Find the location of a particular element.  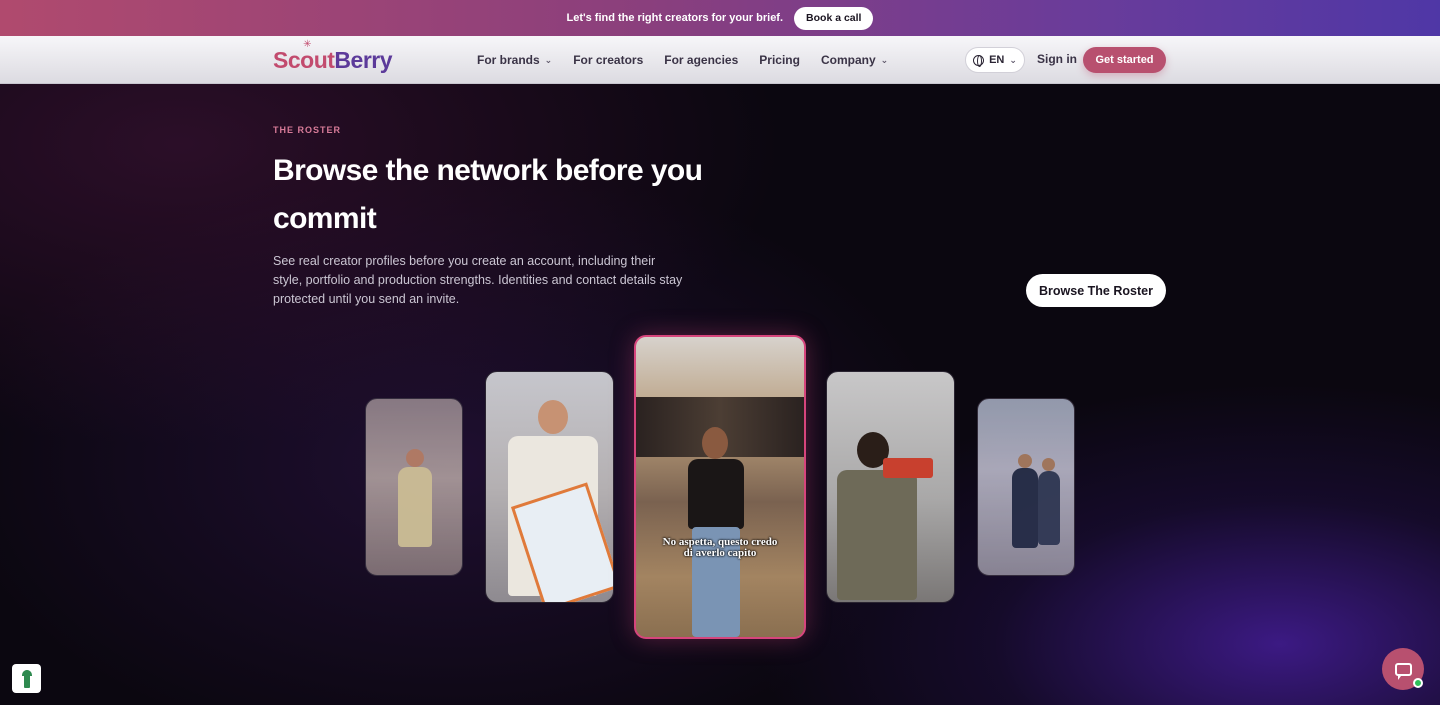

nav-for-agencies: For agencies is located at coordinates (701, 60).